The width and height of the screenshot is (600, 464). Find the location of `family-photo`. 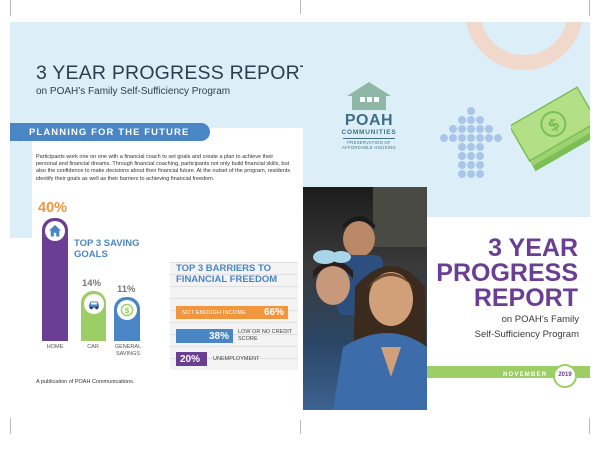

family-photo is located at coordinates (365, 298).